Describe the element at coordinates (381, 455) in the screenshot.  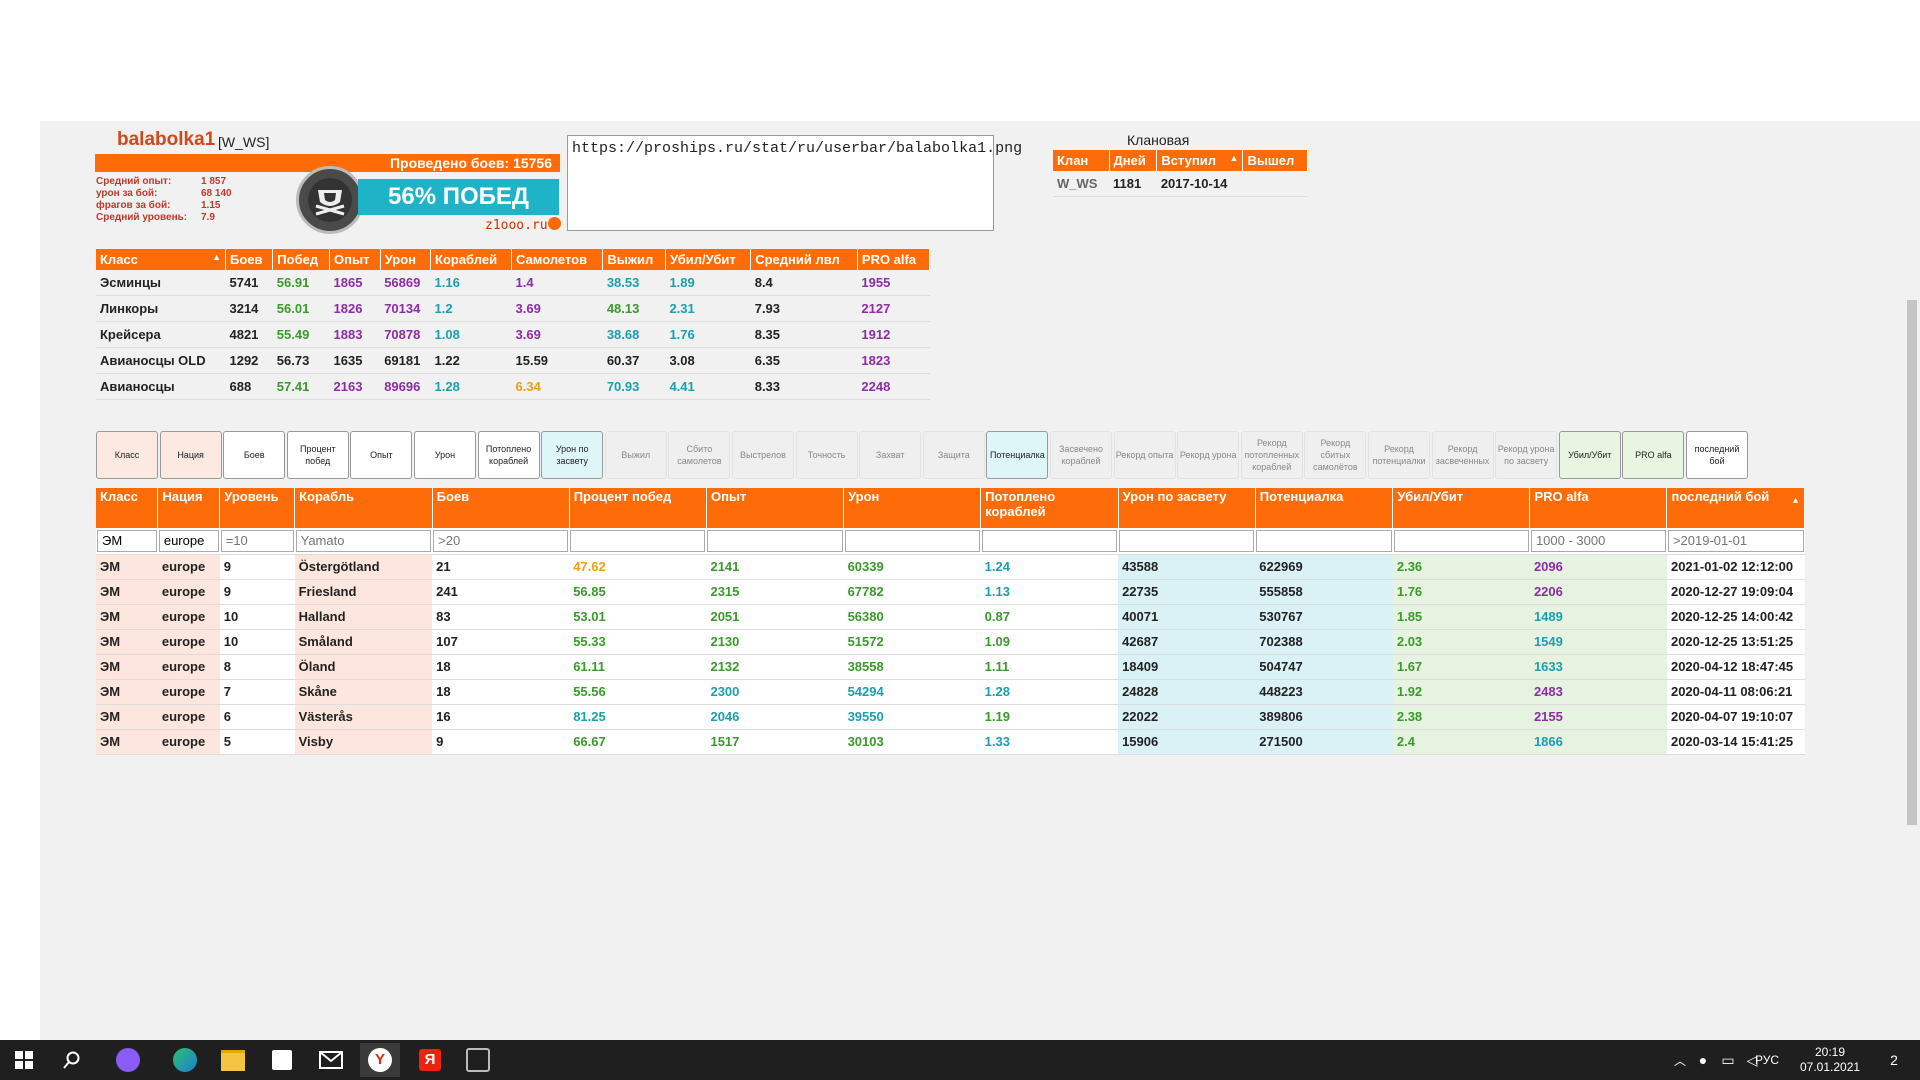
I see `column-toggle-button: Опыт` at that location.